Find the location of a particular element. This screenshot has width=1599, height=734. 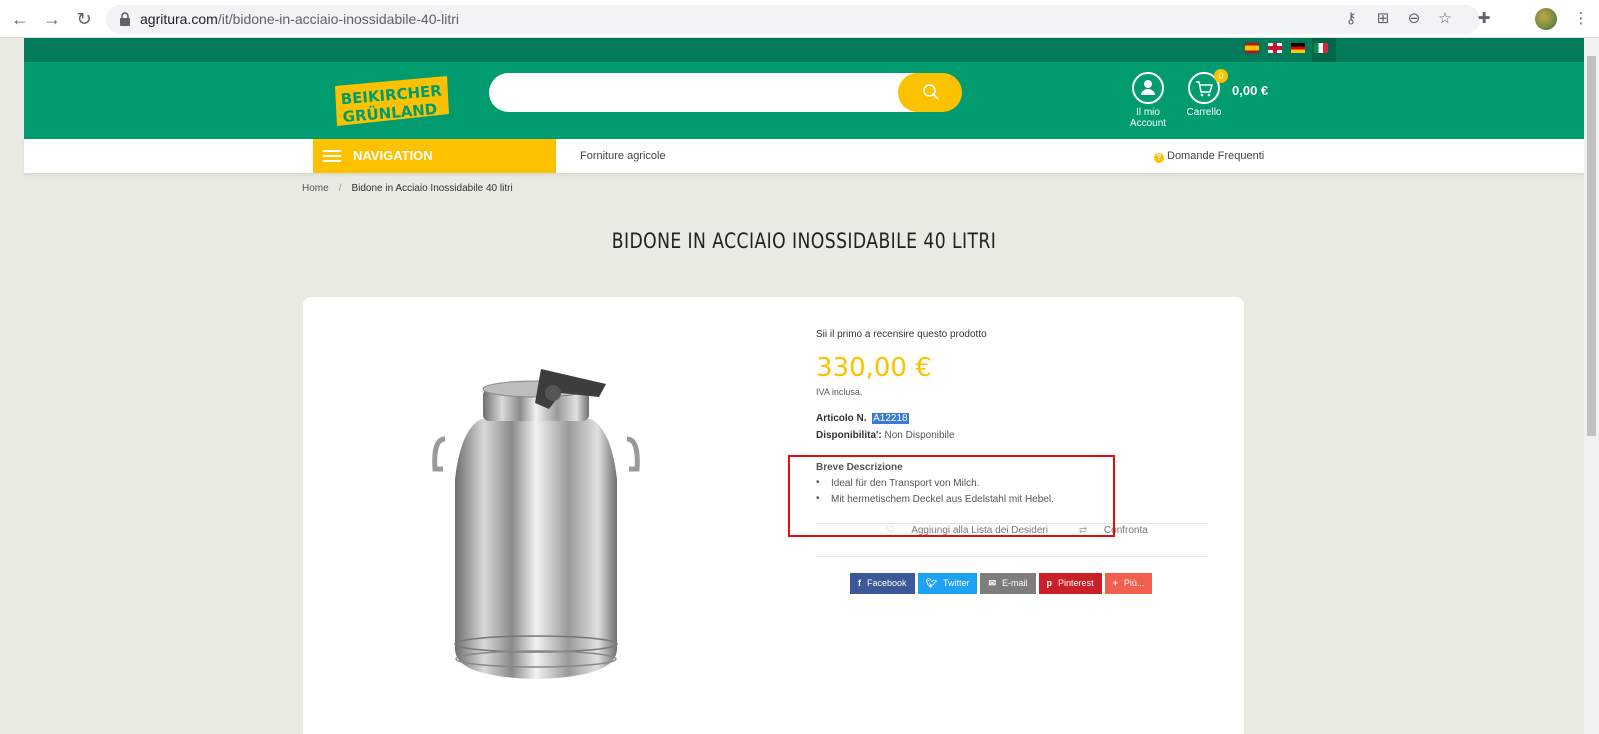

search-input is located at coordinates (722, 92).